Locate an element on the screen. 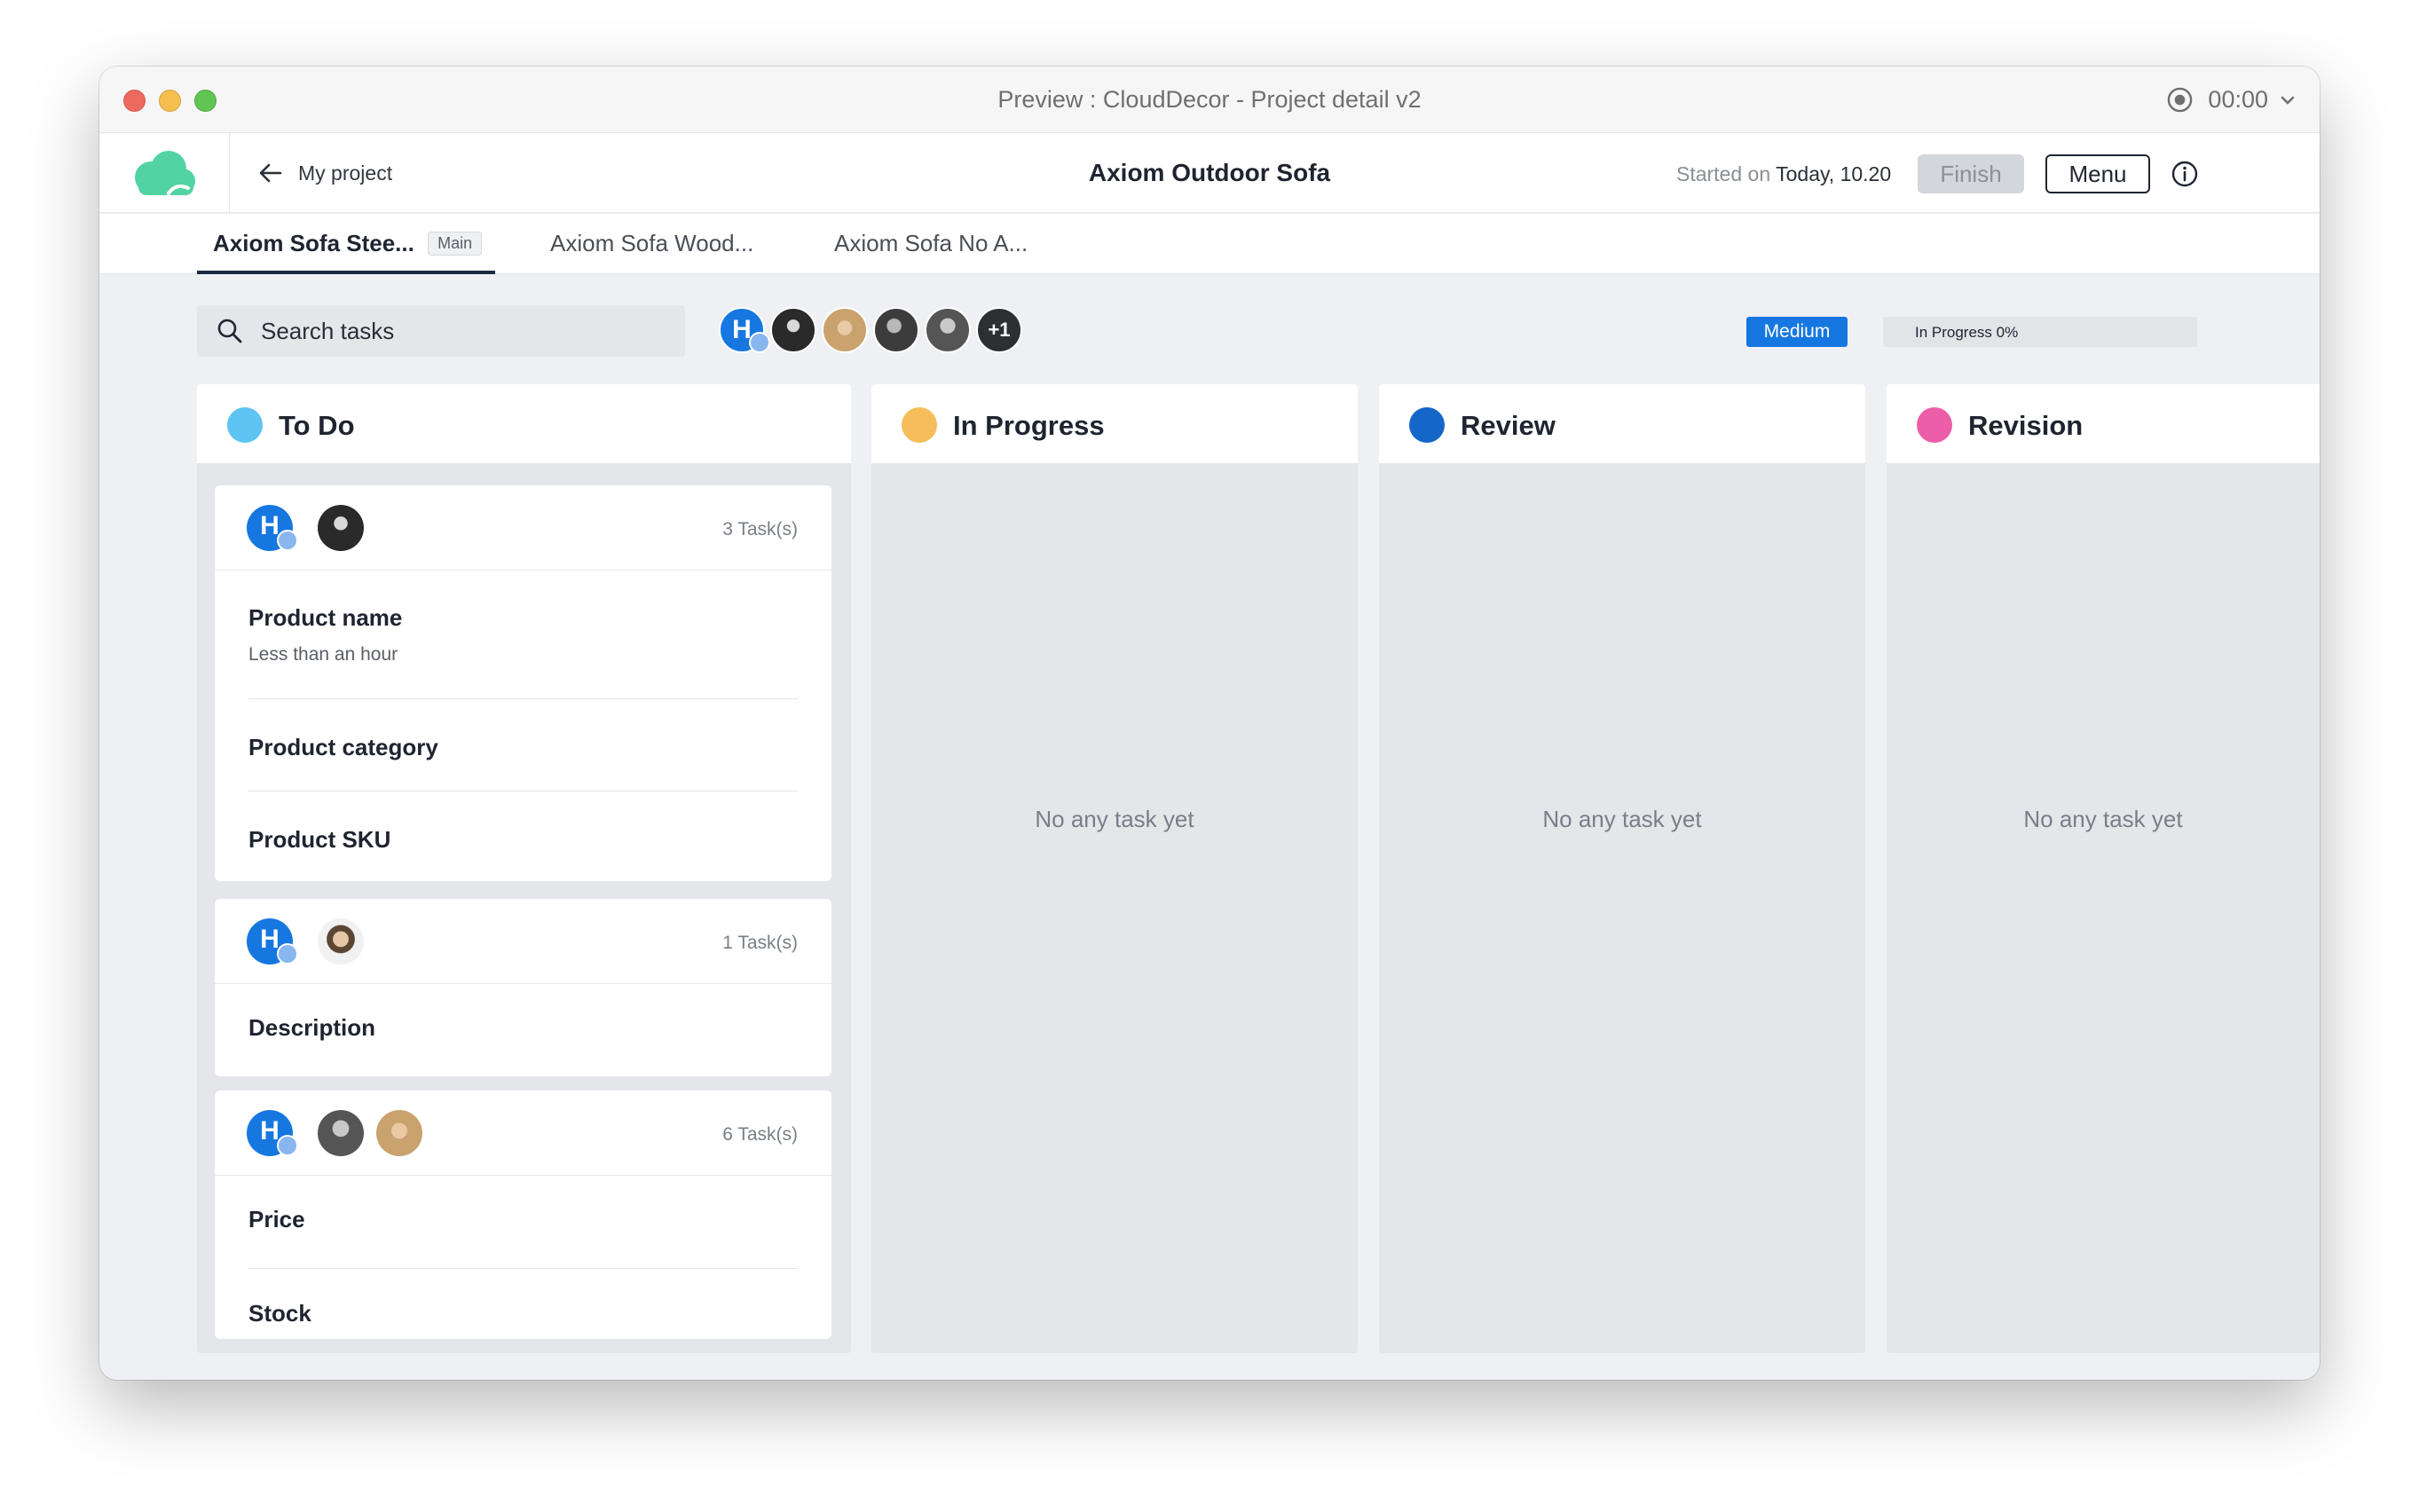  task-subtitle: Less than an hour is located at coordinates (323, 654).